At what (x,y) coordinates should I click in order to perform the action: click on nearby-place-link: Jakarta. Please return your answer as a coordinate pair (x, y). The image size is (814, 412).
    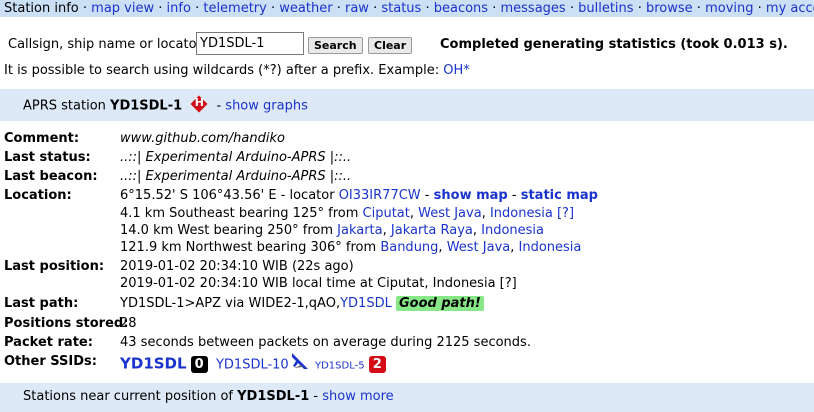
    Looking at the image, I should click on (359, 230).